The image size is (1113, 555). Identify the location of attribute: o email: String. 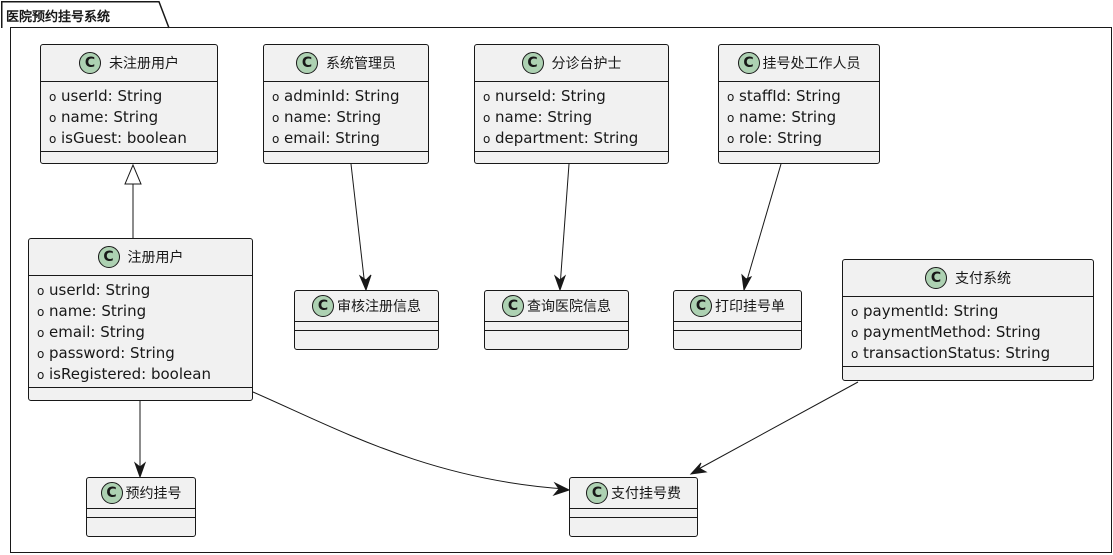
(326, 138).